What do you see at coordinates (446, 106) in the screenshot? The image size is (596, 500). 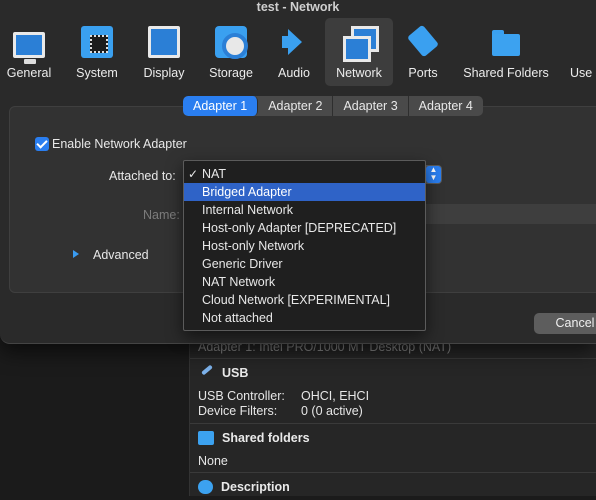 I see `tab-adapter-4: Adapter 4` at bounding box center [446, 106].